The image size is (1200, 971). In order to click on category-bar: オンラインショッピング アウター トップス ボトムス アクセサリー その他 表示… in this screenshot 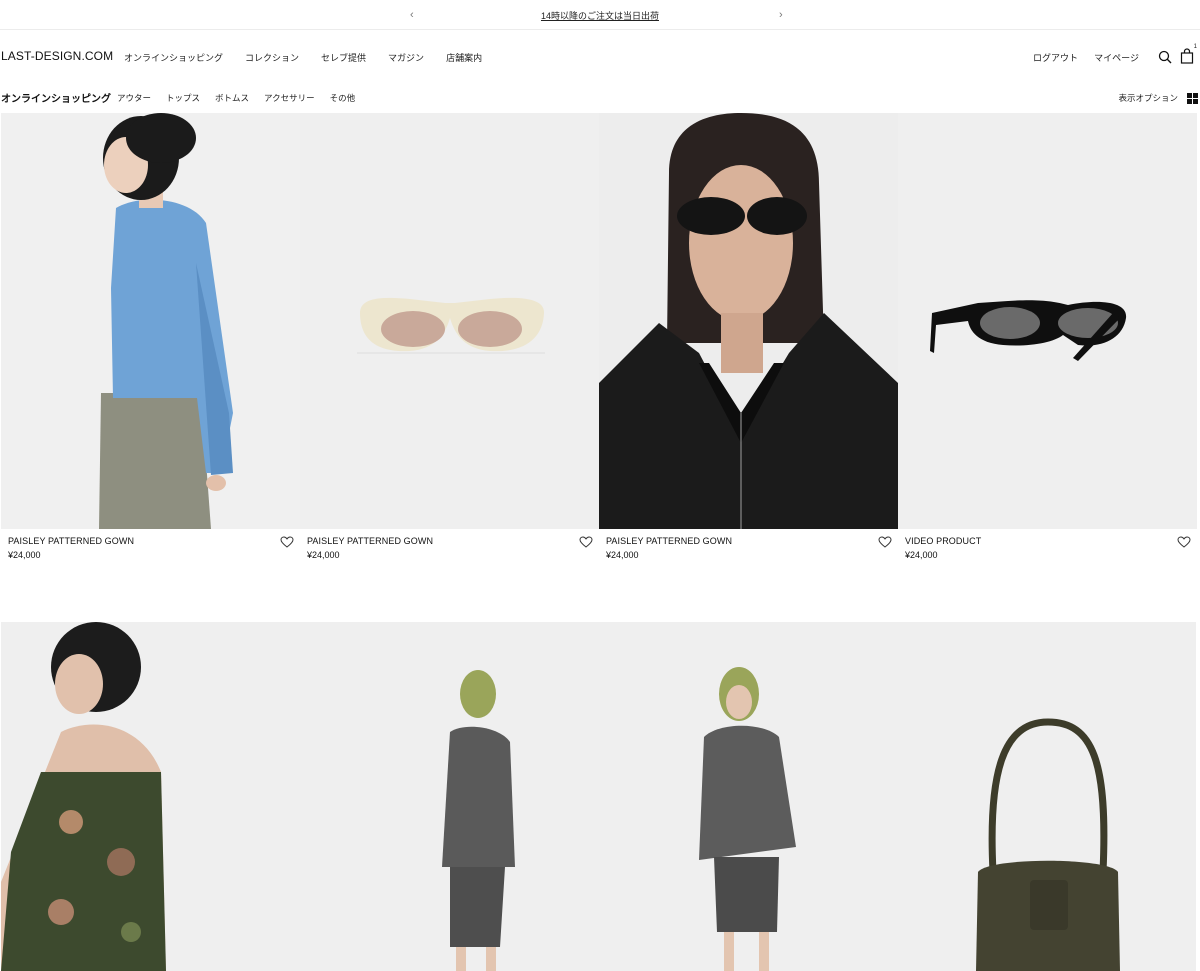, I will do `click(600, 98)`.